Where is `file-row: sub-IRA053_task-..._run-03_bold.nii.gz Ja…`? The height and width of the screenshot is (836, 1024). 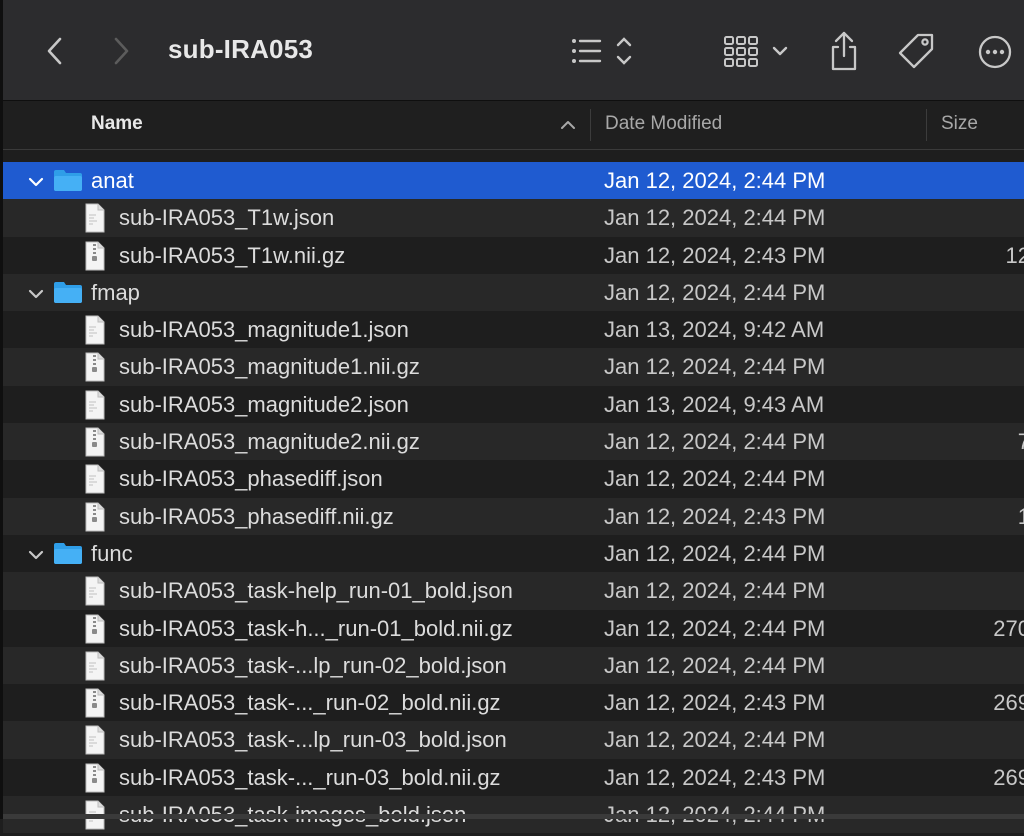
file-row: sub-IRA053_task-..._run-03_bold.nii.gz Ja… is located at coordinates (513, 777).